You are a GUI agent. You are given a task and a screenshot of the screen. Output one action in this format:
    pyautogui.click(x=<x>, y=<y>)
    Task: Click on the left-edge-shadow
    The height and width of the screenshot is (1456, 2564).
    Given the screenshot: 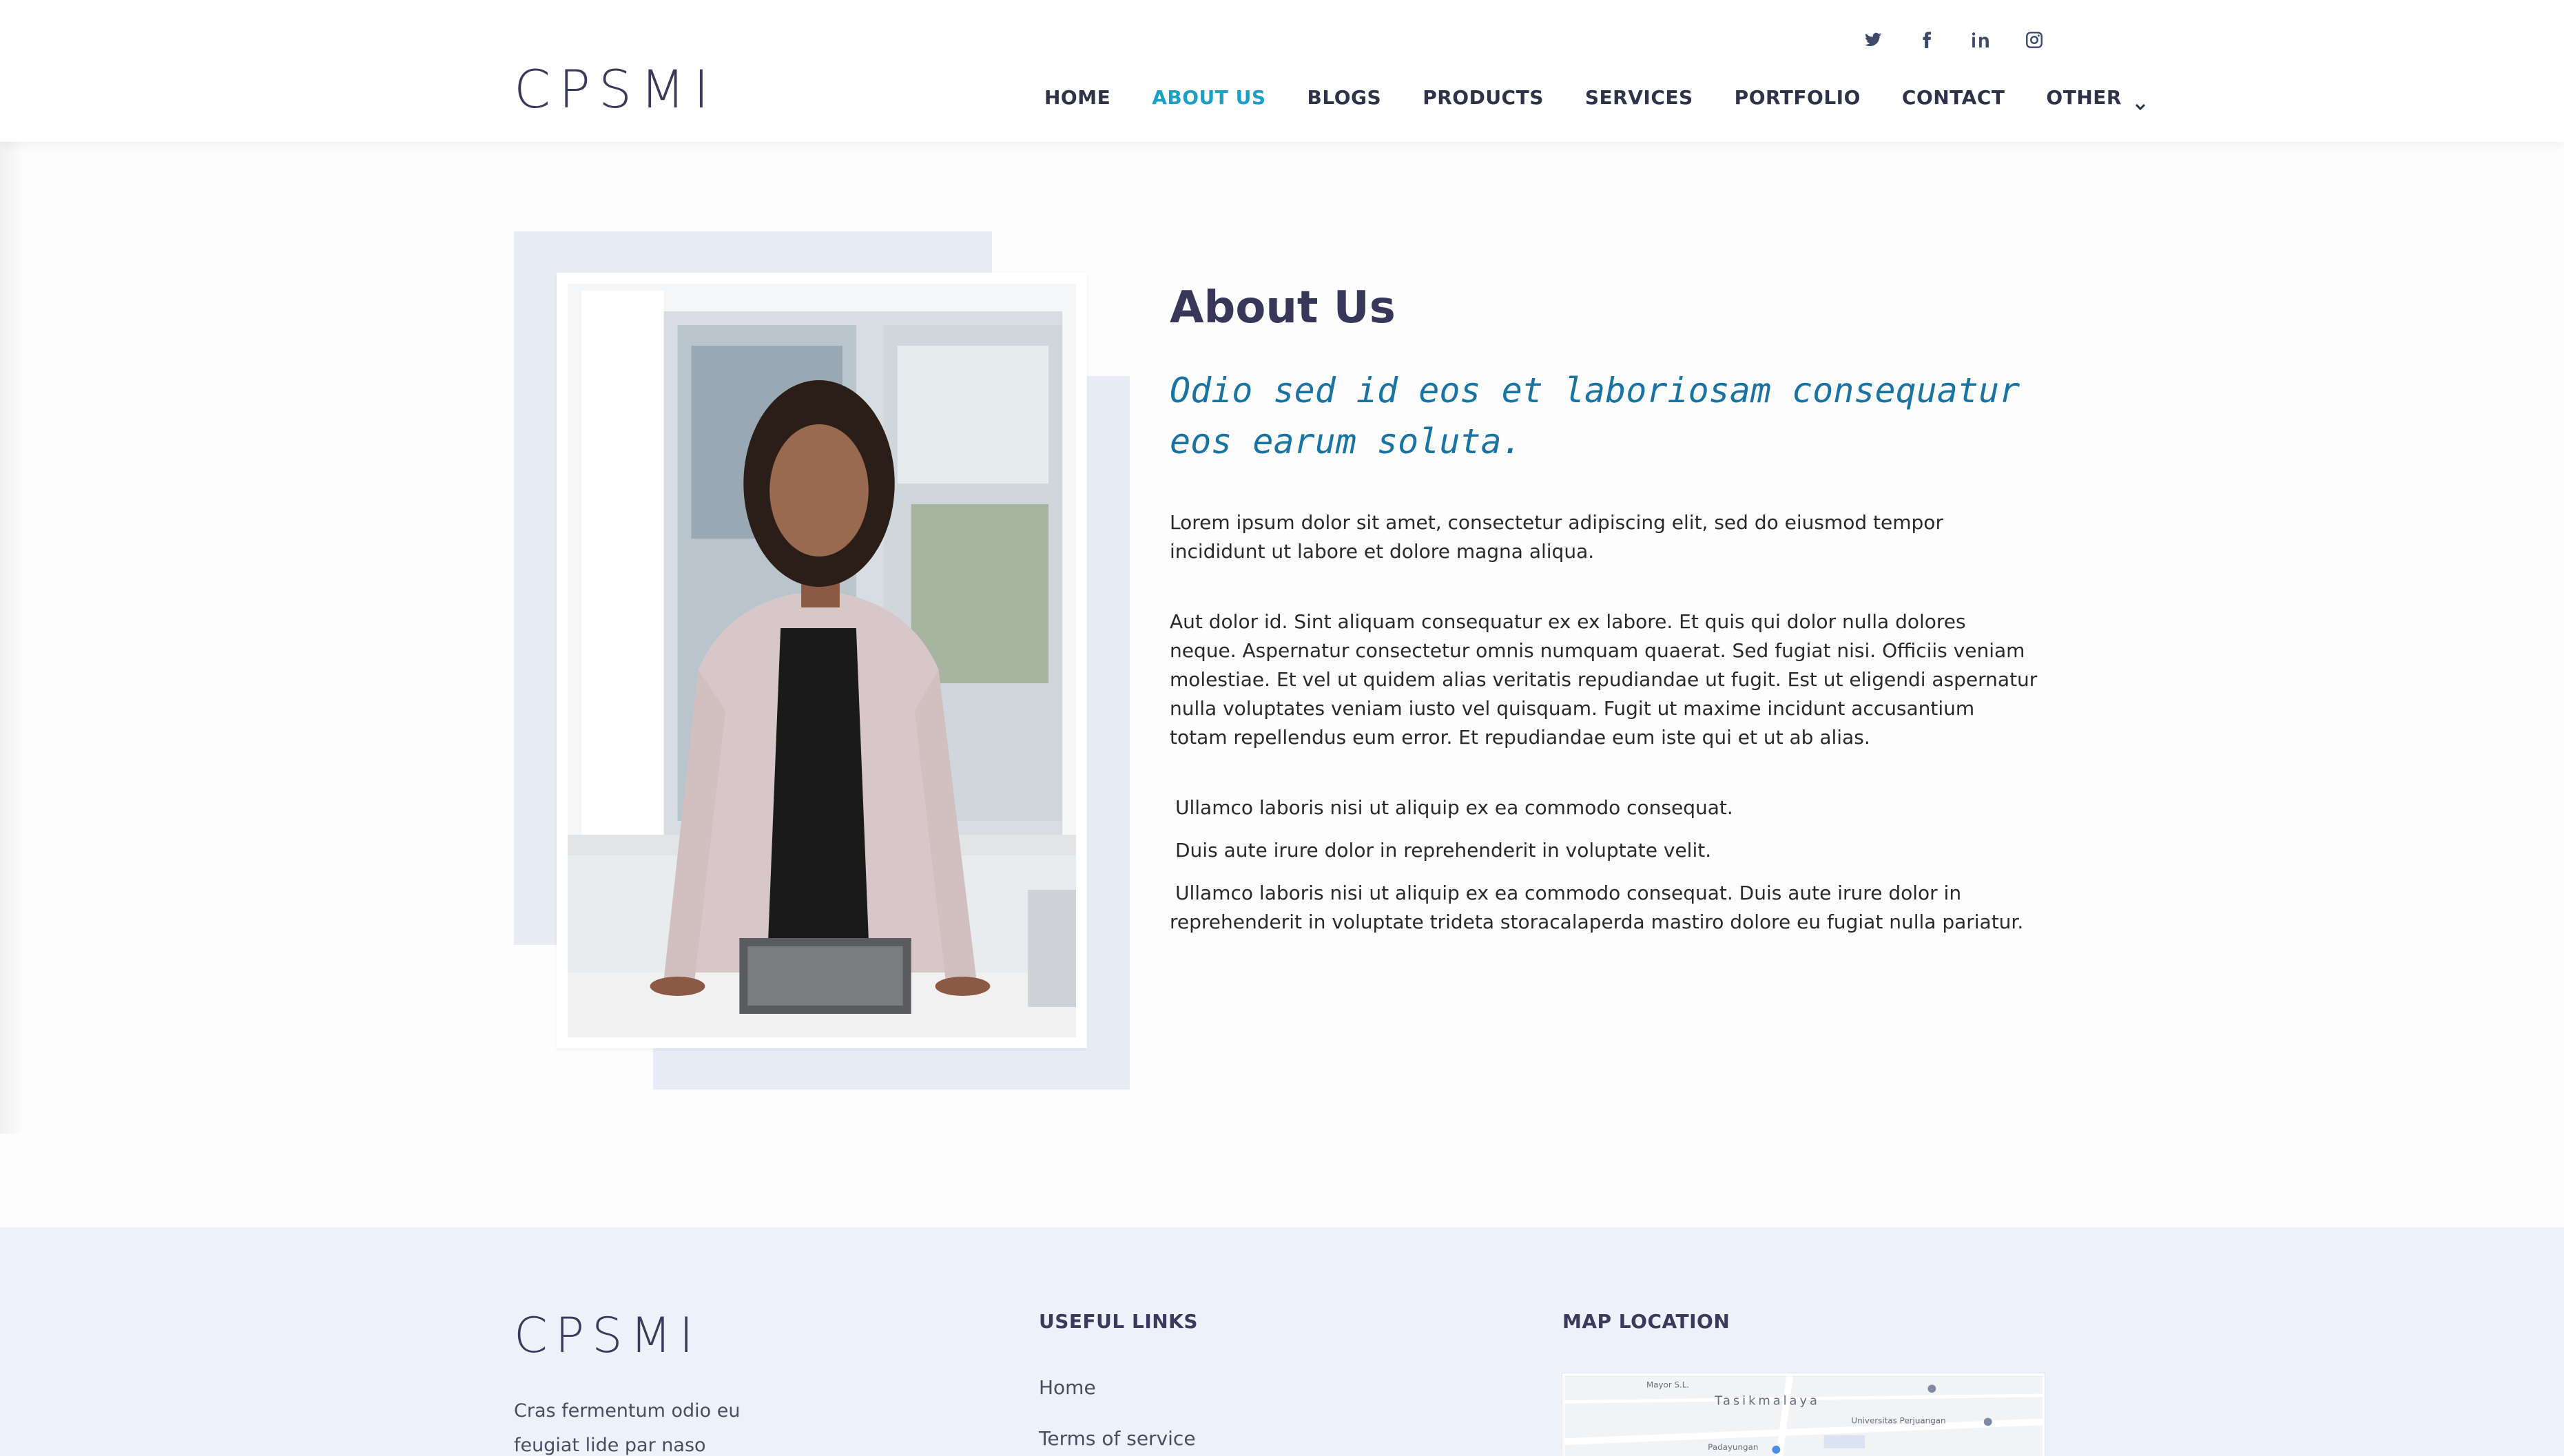 What is the action you would take?
    pyautogui.click(x=12, y=638)
    